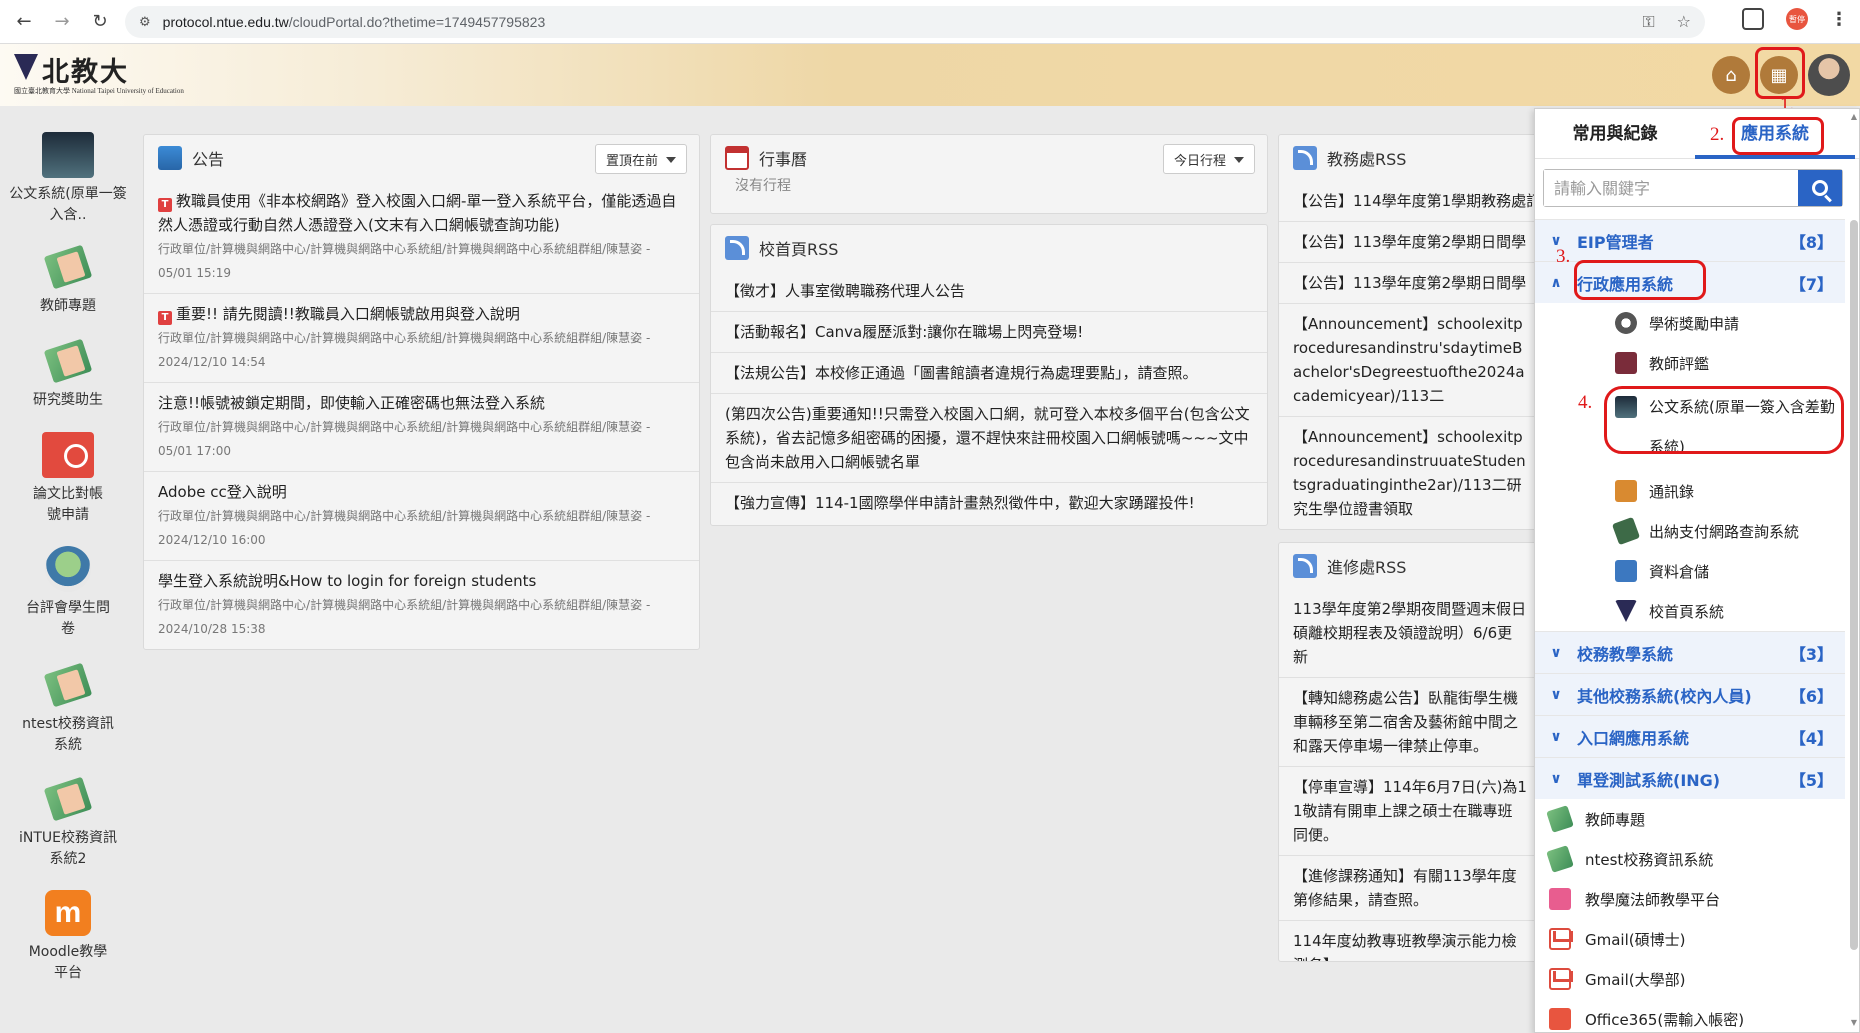 This screenshot has height=1033, width=1860. Describe the element at coordinates (1690, 819) in the screenshot. I see `link-item: 教師專題` at that location.